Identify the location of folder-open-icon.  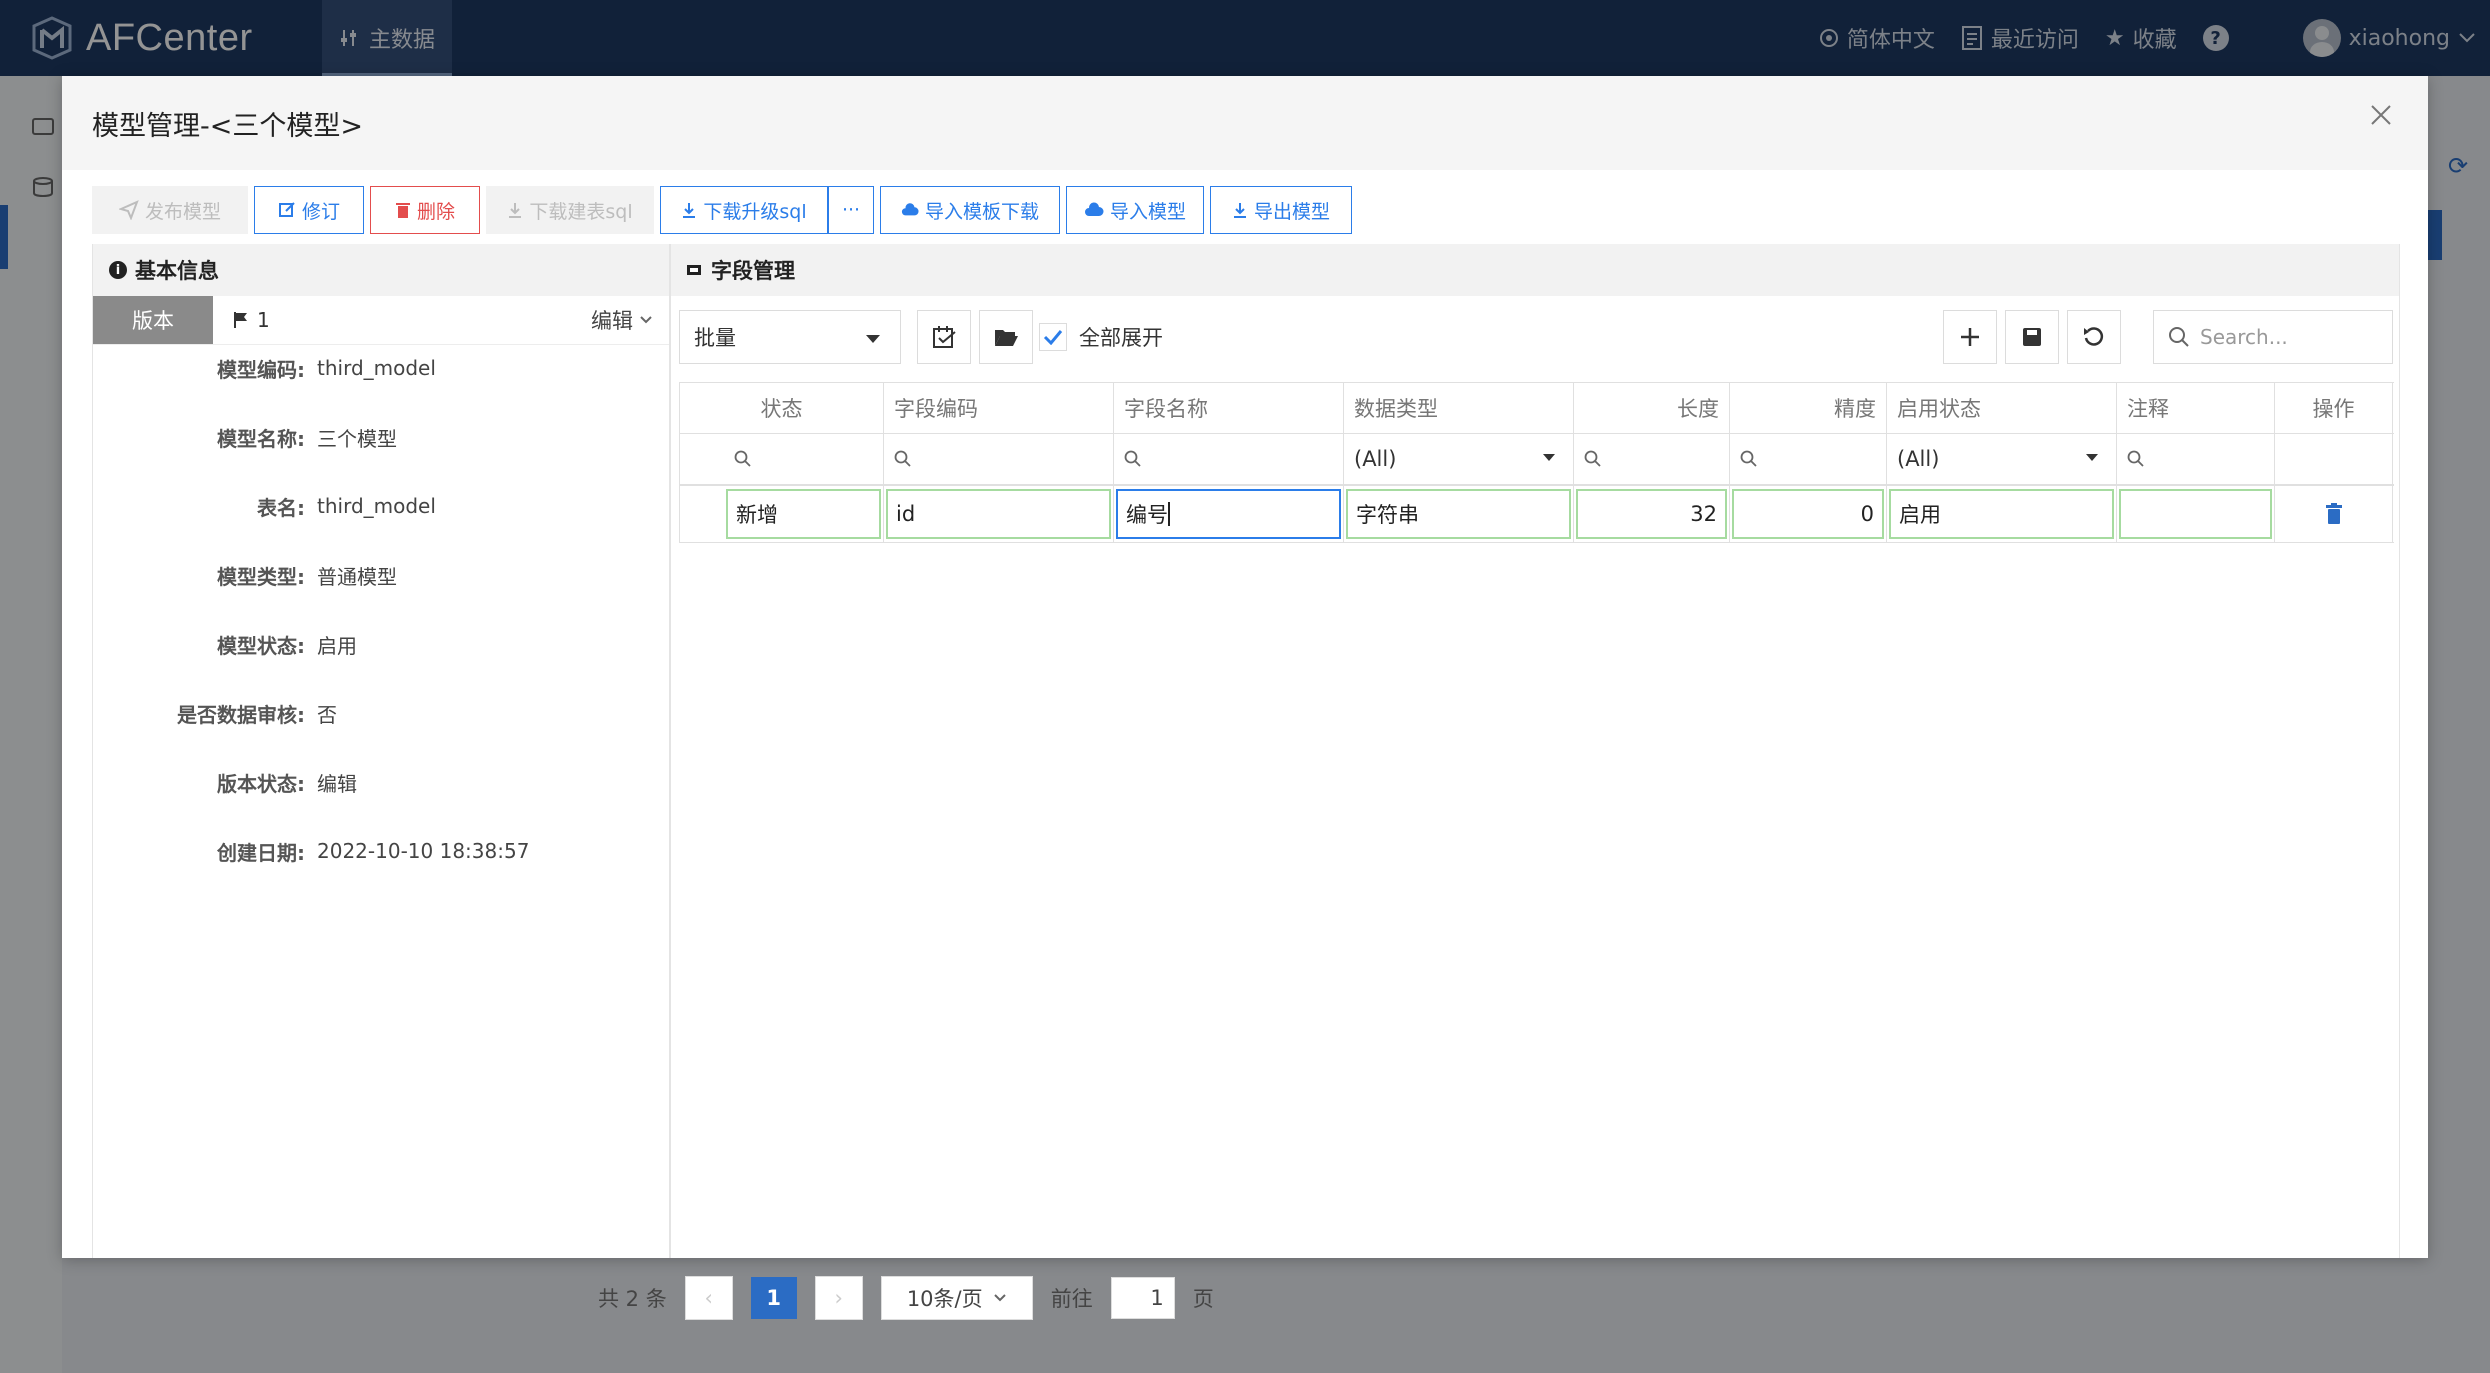
(1006, 338).